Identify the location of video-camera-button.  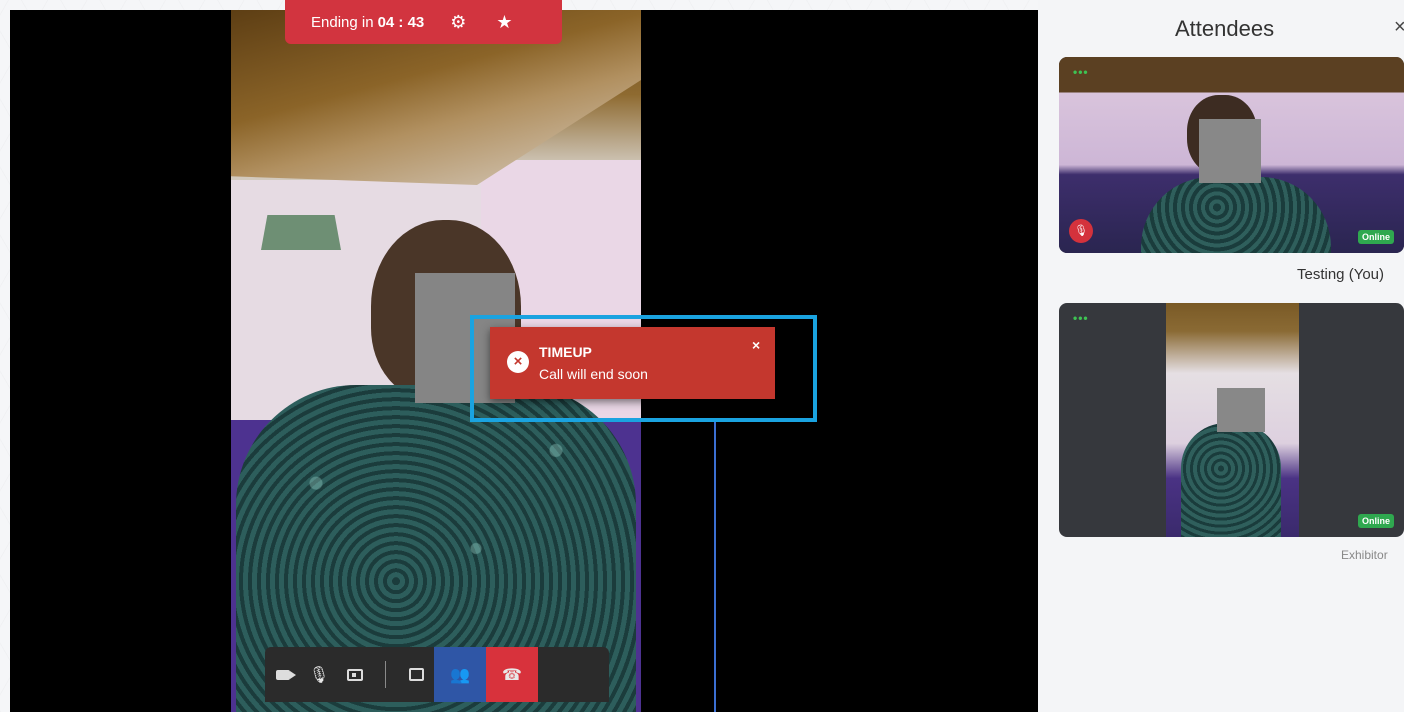
(283, 674).